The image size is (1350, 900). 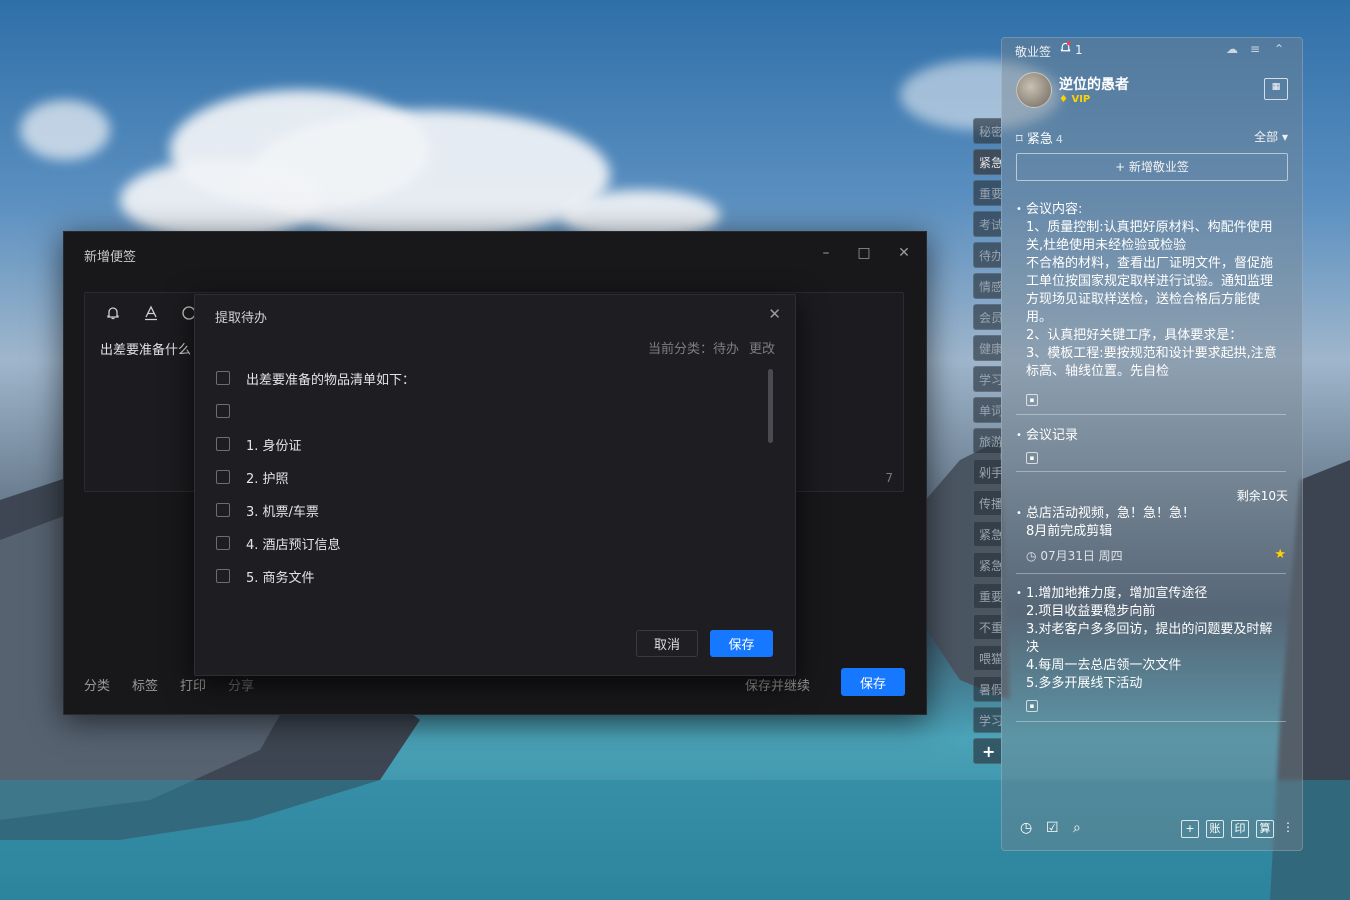 I want to click on side-tab: 不重, so click(x=987, y=627).